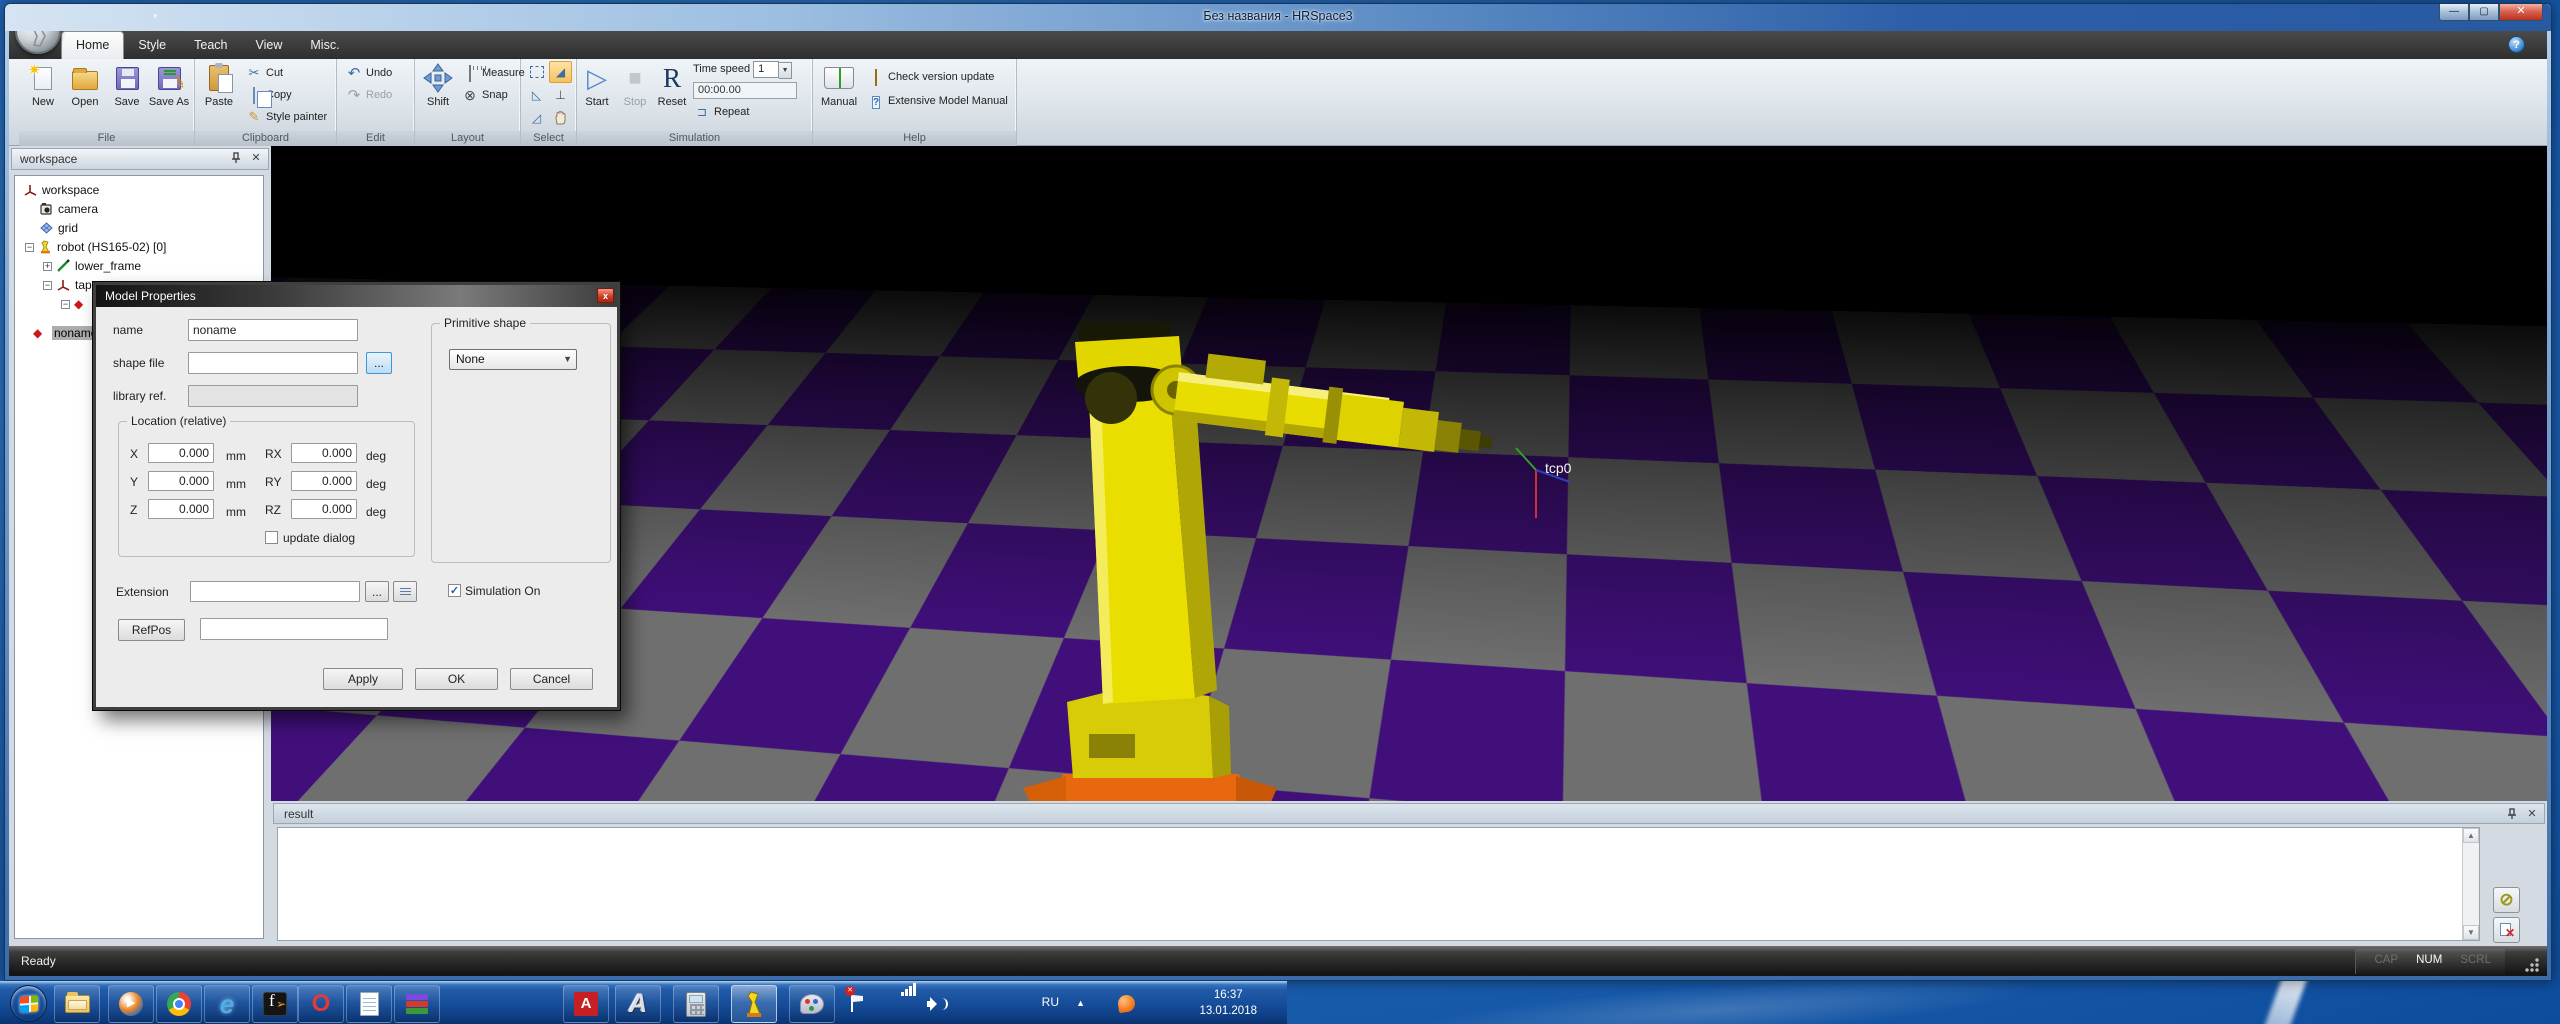 Image resolution: width=2560 pixels, height=1024 pixels. What do you see at coordinates (930, 77) in the screenshot?
I see `check-update-button: Check version update` at bounding box center [930, 77].